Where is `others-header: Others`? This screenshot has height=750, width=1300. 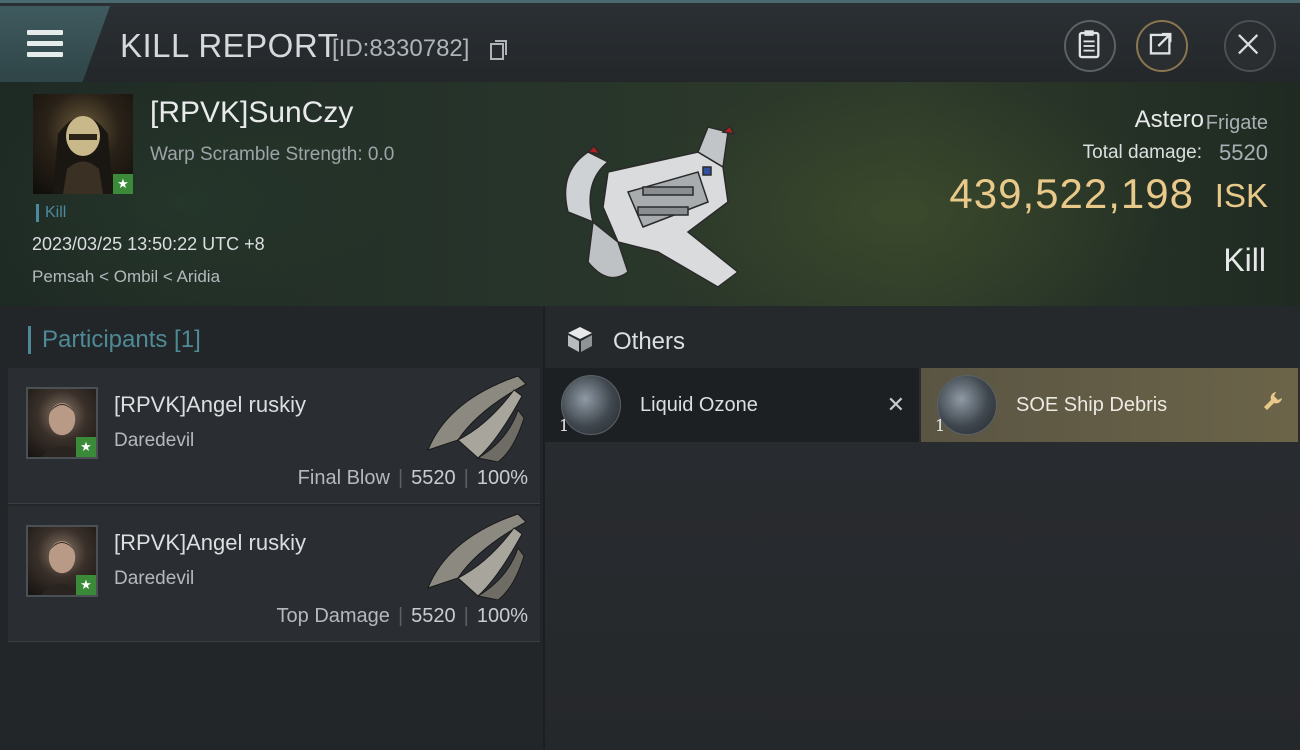
others-header: Others is located at coordinates (922, 337).